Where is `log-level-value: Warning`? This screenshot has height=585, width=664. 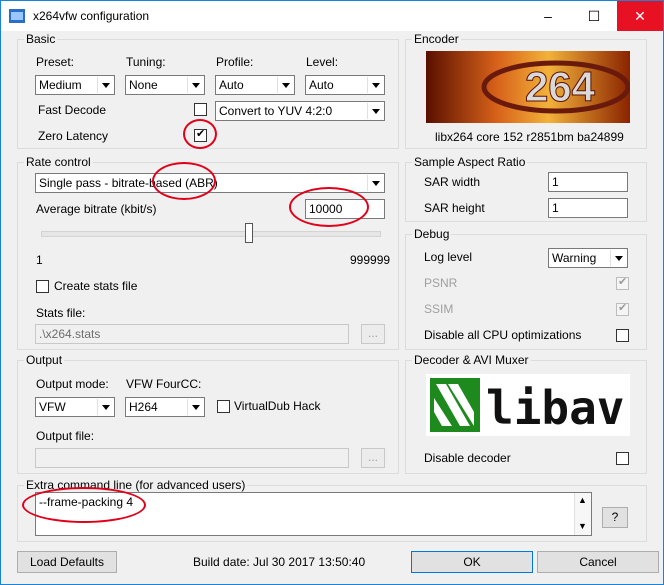
log-level-value: Warning is located at coordinates (574, 258).